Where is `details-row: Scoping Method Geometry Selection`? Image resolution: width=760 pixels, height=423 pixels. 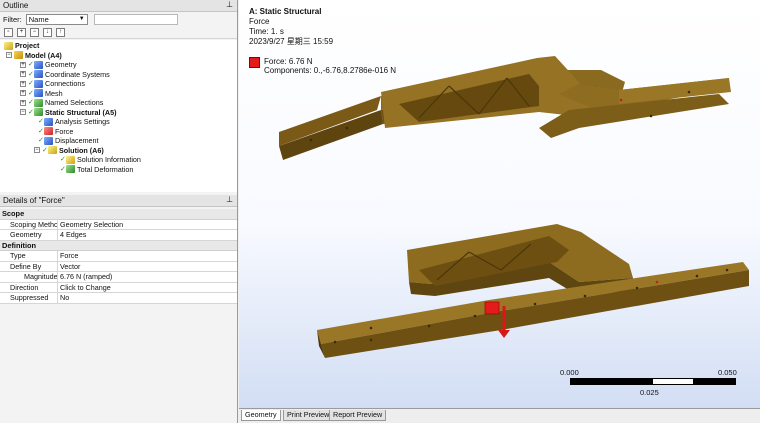 details-row: Scoping Method Geometry Selection is located at coordinates (118, 224).